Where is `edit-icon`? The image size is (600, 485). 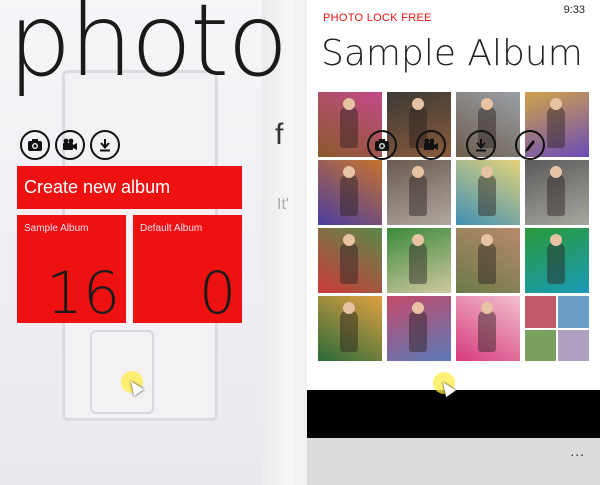
edit-icon is located at coordinates (530, 145).